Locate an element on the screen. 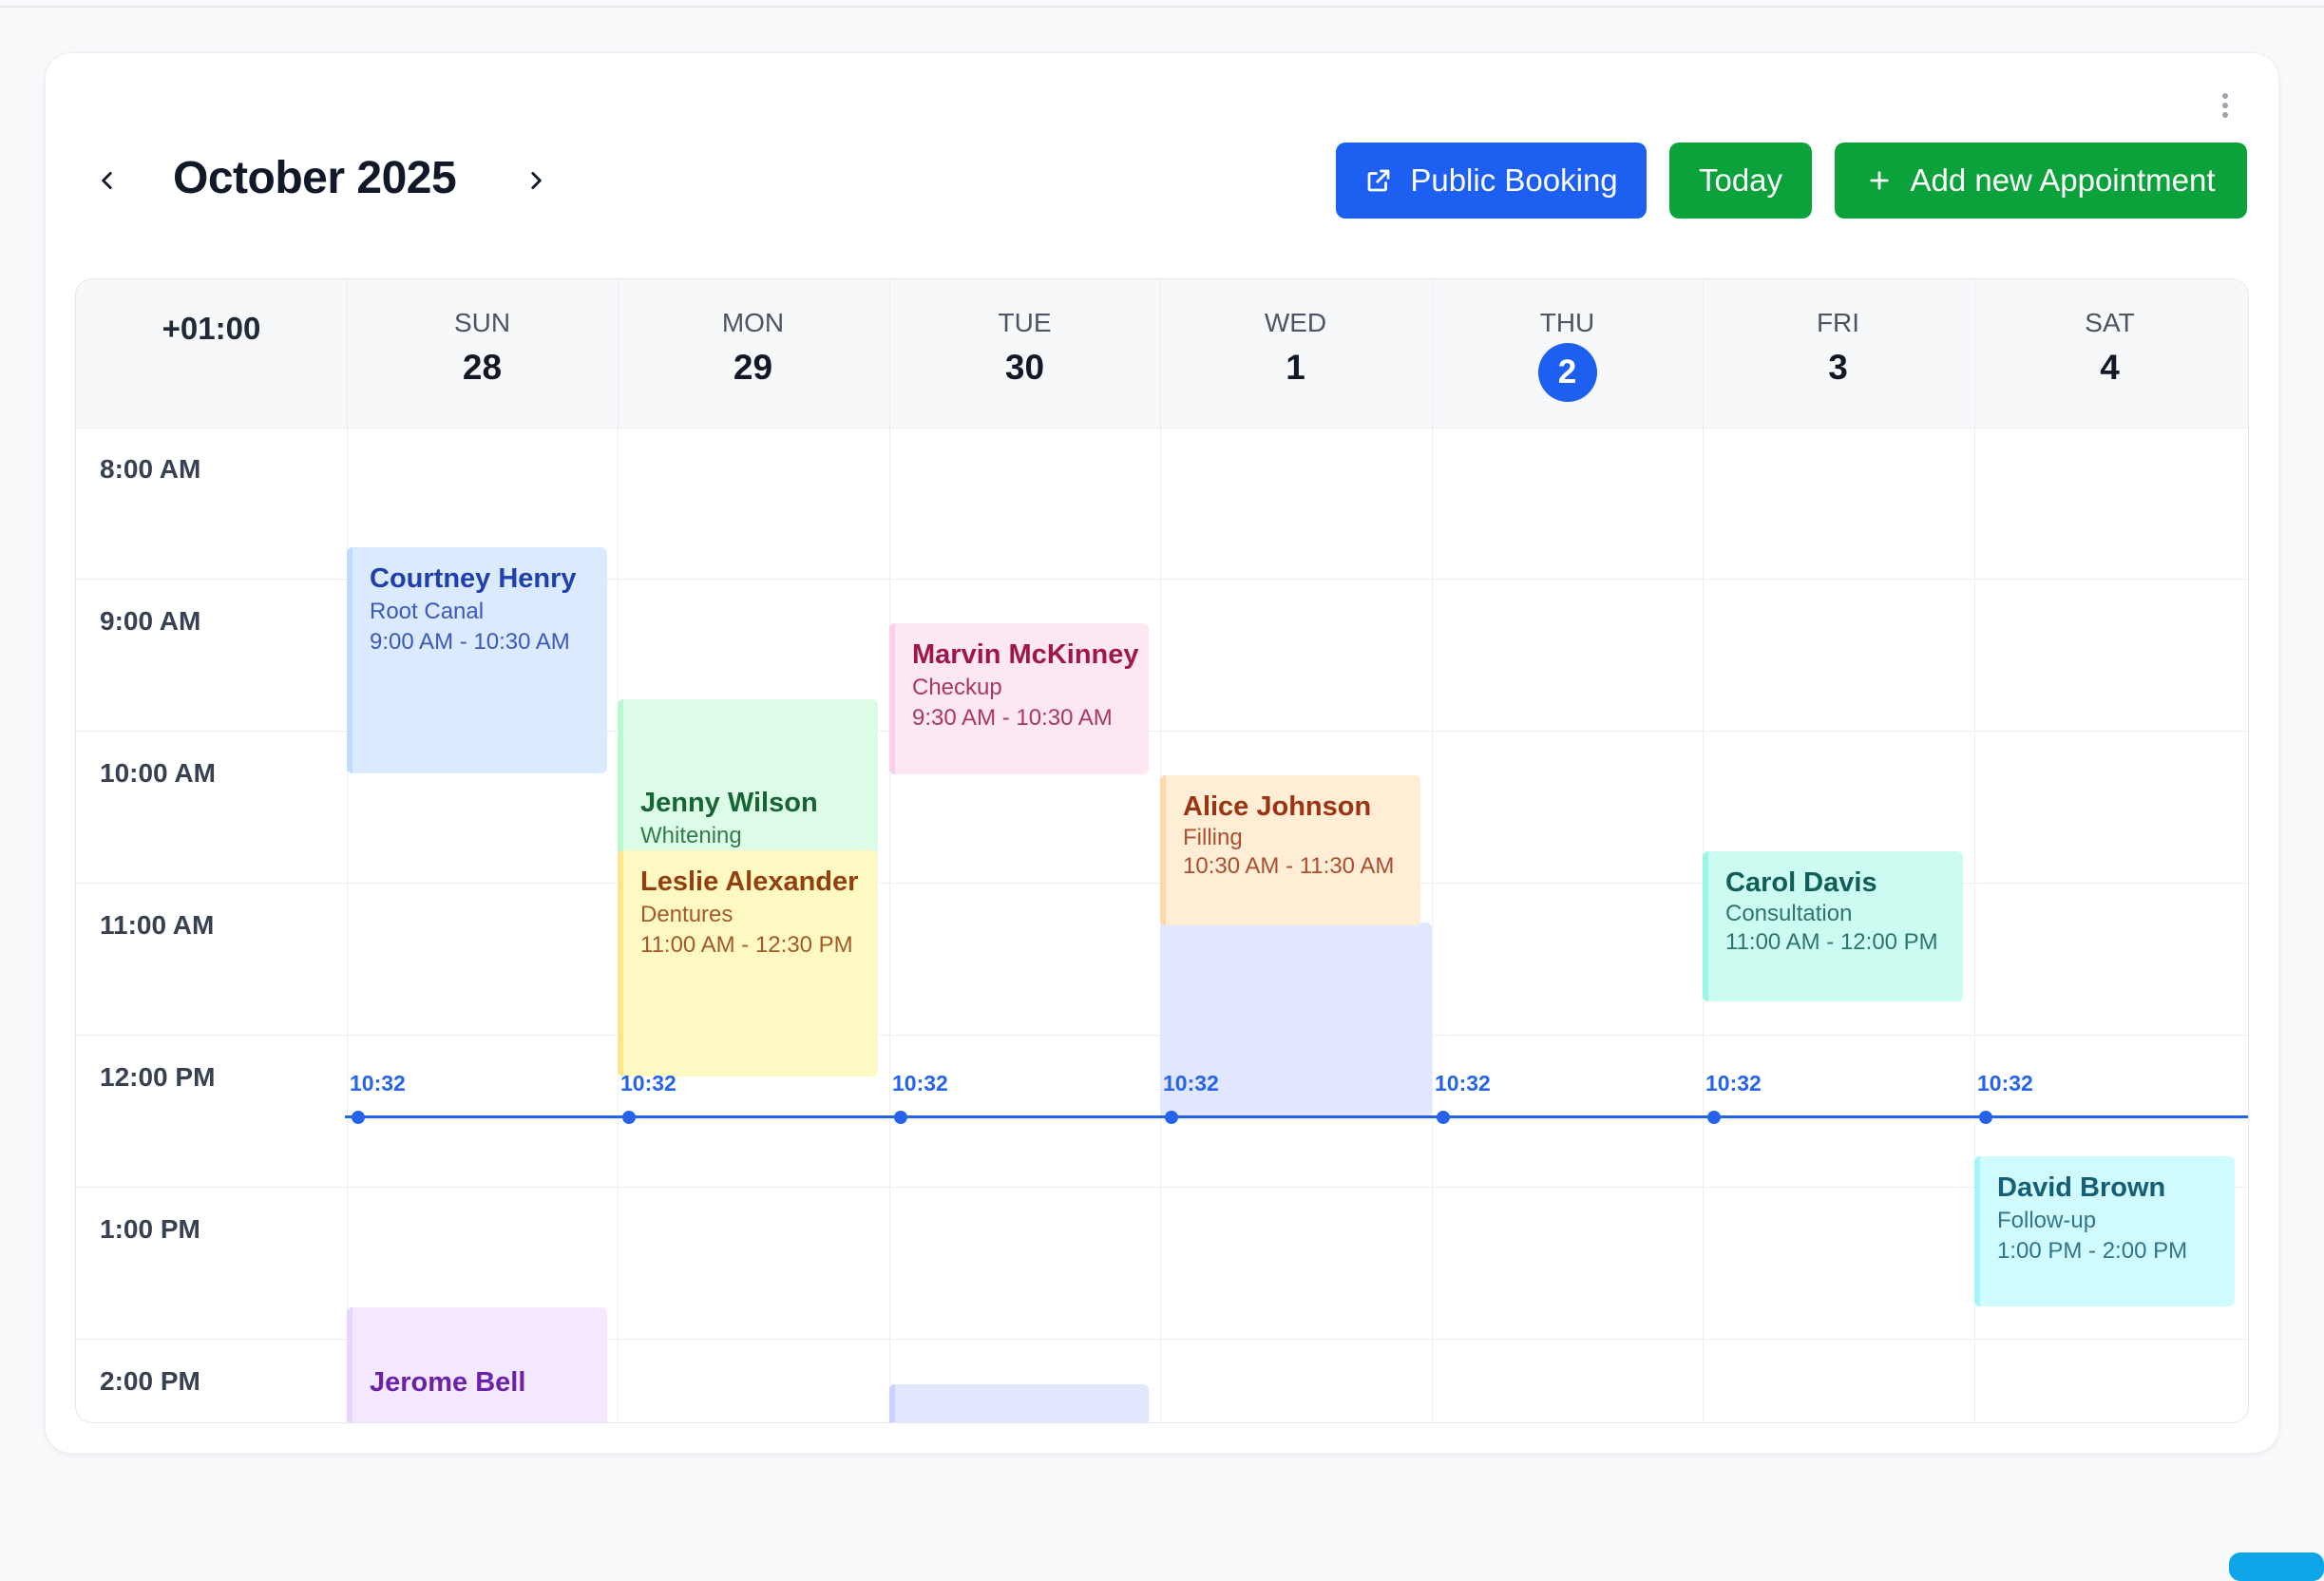 This screenshot has height=1581, width=2324. plus-icon is located at coordinates (1880, 180).